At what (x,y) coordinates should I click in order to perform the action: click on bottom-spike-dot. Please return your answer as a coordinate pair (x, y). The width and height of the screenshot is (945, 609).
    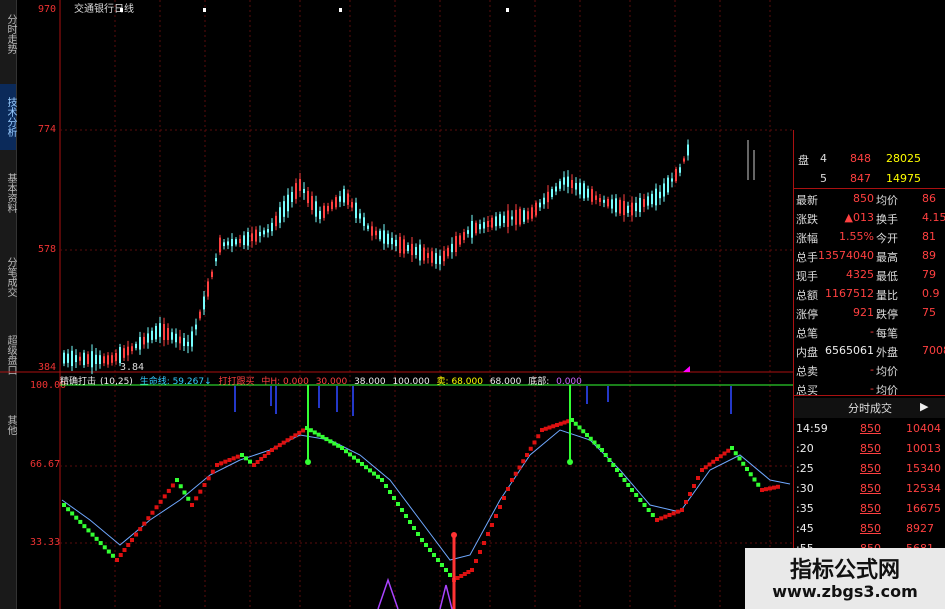
    Looking at the image, I should click on (454, 535).